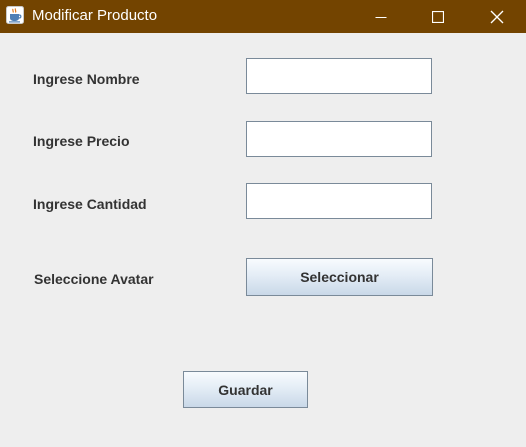  I want to click on title-bar: Modificar Producto, so click(263, 16).